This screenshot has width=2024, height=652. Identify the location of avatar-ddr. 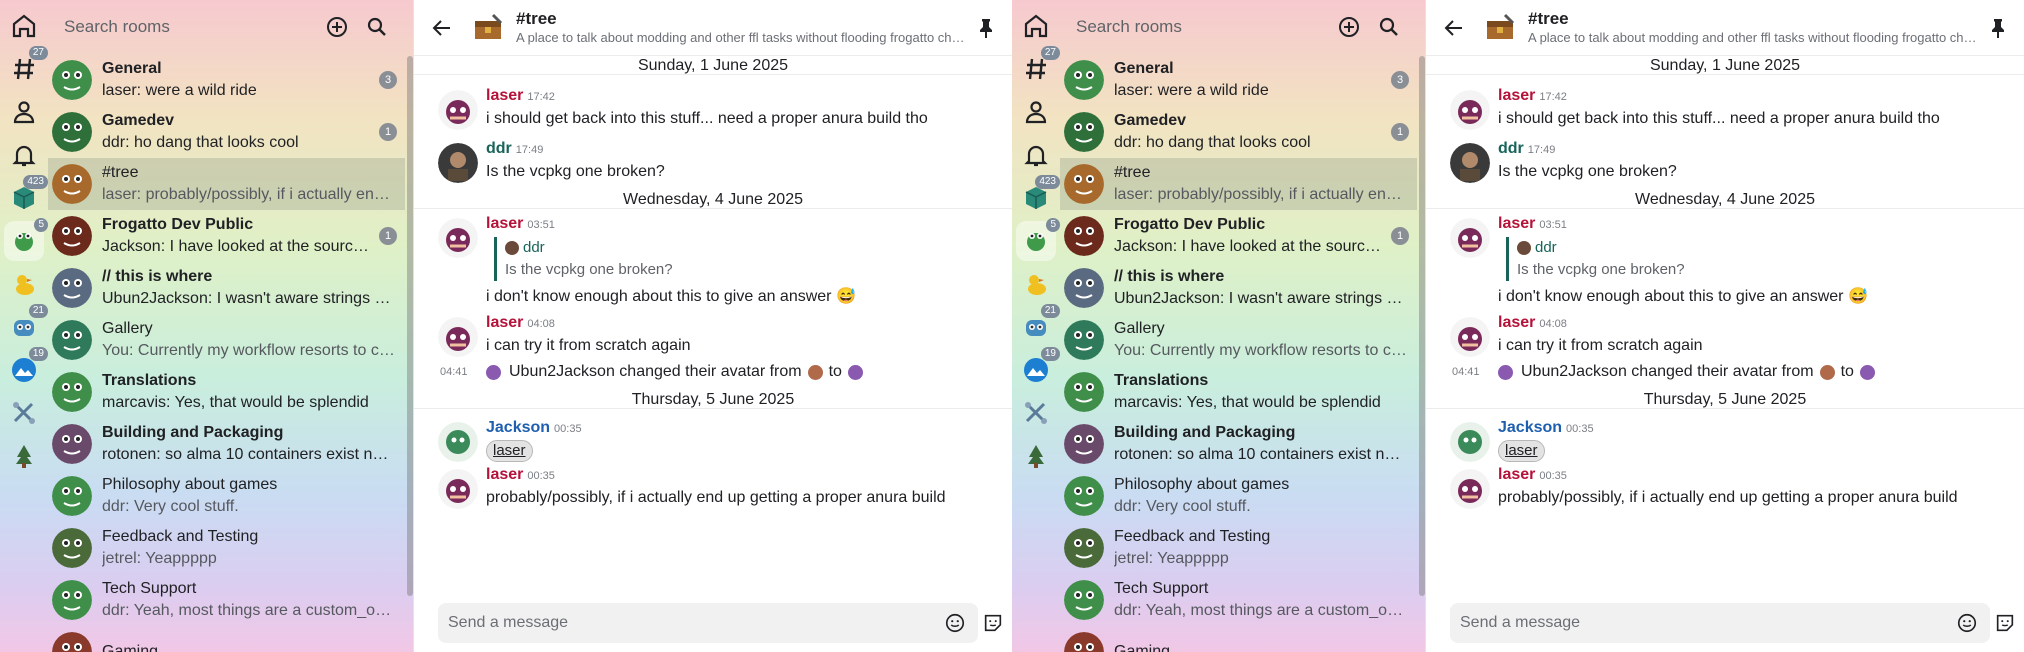
(1470, 163).